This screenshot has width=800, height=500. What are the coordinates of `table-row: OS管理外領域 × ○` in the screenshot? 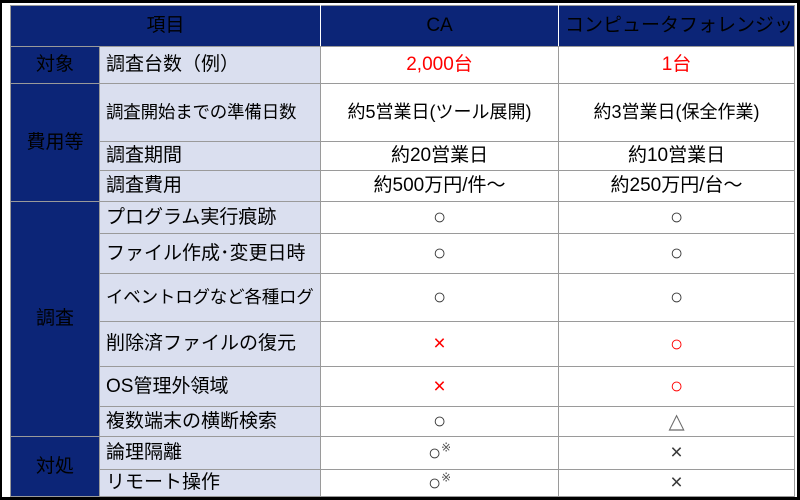 It's located at (403, 386).